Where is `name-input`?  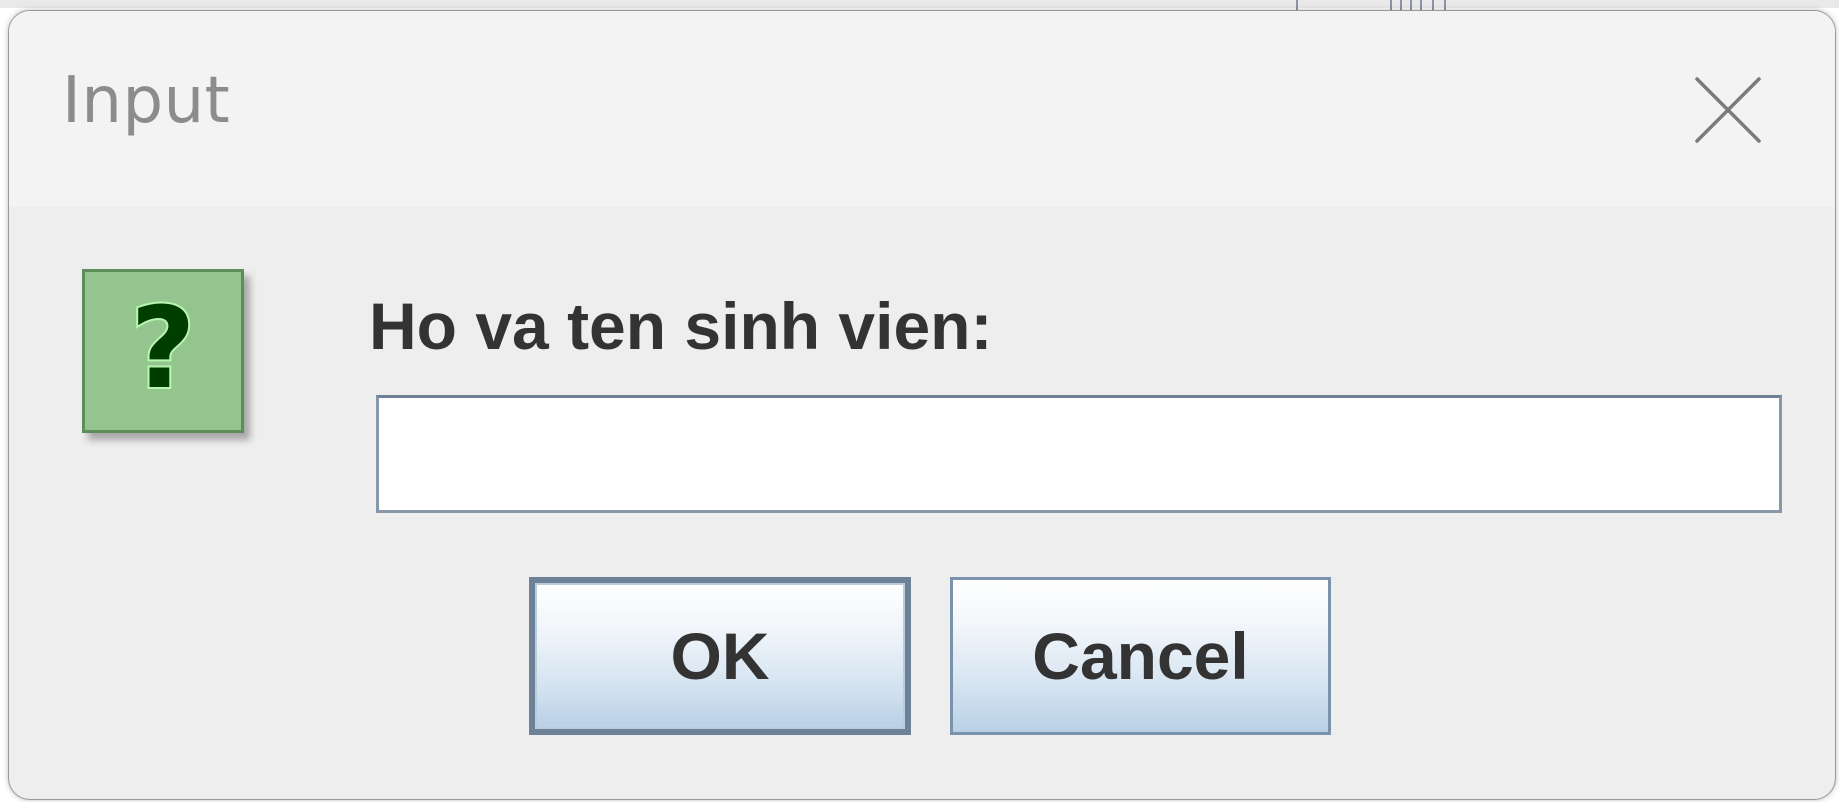
name-input is located at coordinates (1079, 454).